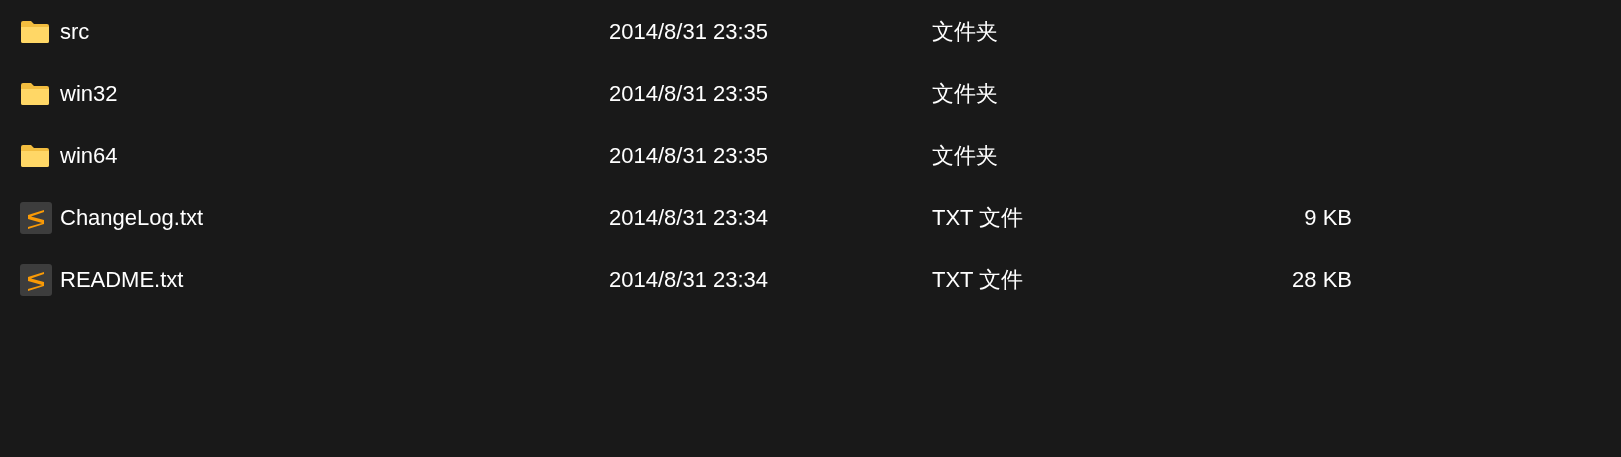 The width and height of the screenshot is (1621, 457). I want to click on file-name: win32, so click(89, 94).